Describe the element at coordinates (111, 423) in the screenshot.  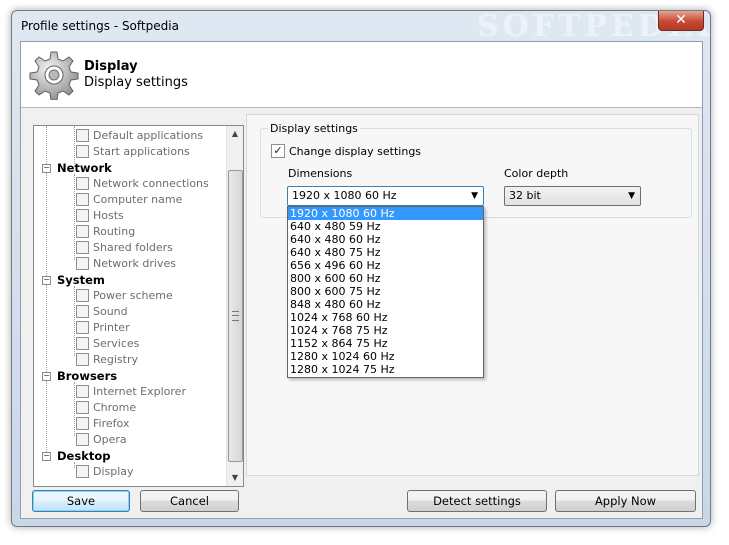
I see `tree-item-label: Firefox` at that location.